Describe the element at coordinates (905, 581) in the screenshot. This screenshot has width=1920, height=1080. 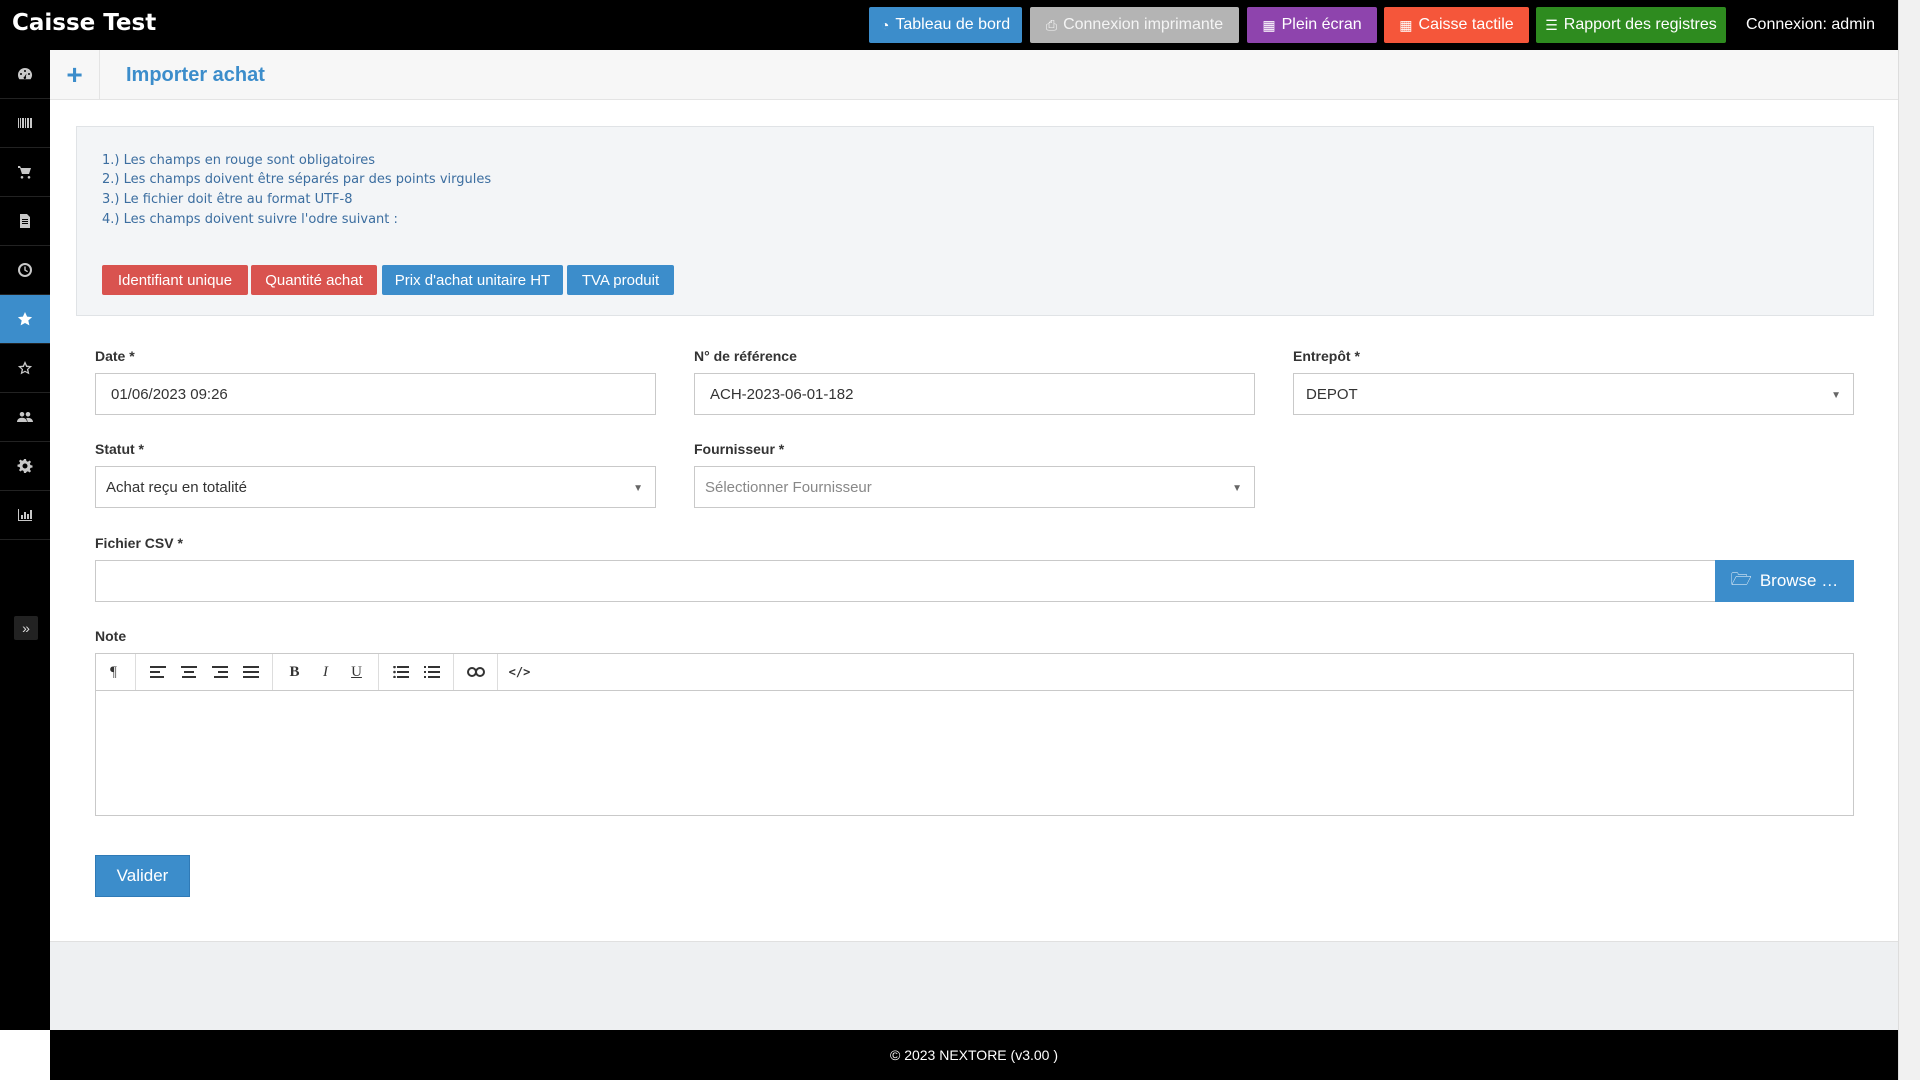
I see `csv-file-input` at that location.